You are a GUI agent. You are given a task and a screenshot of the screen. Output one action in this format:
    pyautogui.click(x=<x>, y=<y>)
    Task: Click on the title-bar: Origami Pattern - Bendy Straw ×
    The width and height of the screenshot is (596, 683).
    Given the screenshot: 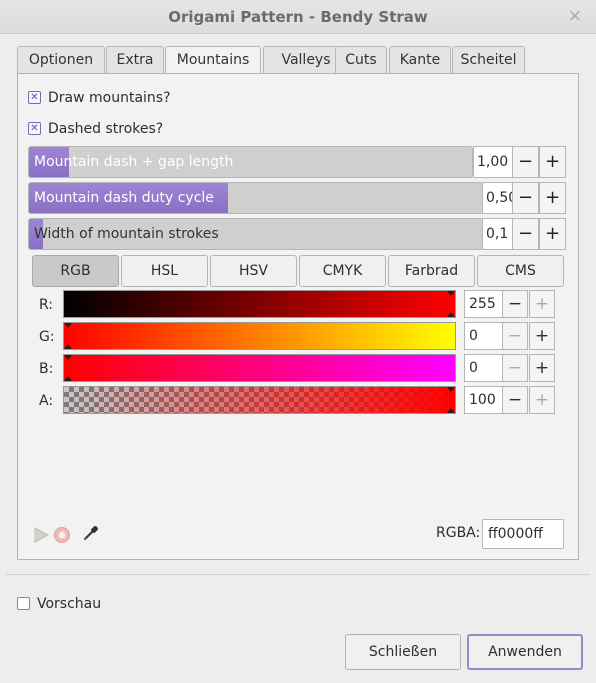 What is the action you would take?
    pyautogui.click(x=298, y=17)
    